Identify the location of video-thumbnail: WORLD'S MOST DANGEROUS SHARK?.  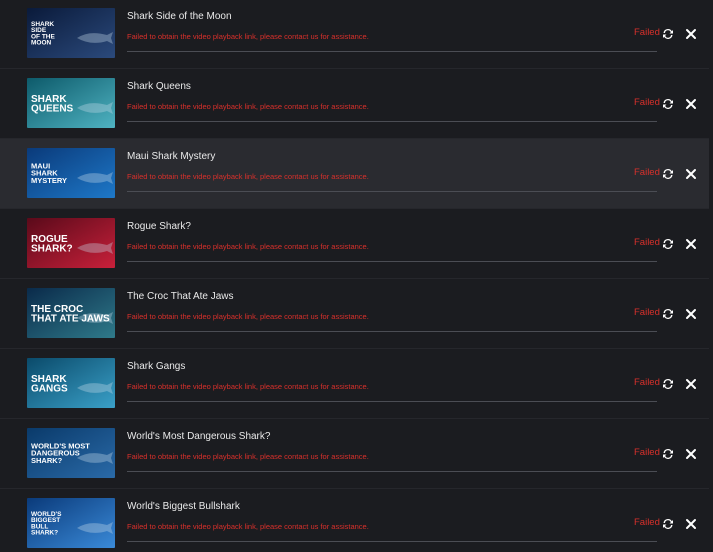
(71, 453).